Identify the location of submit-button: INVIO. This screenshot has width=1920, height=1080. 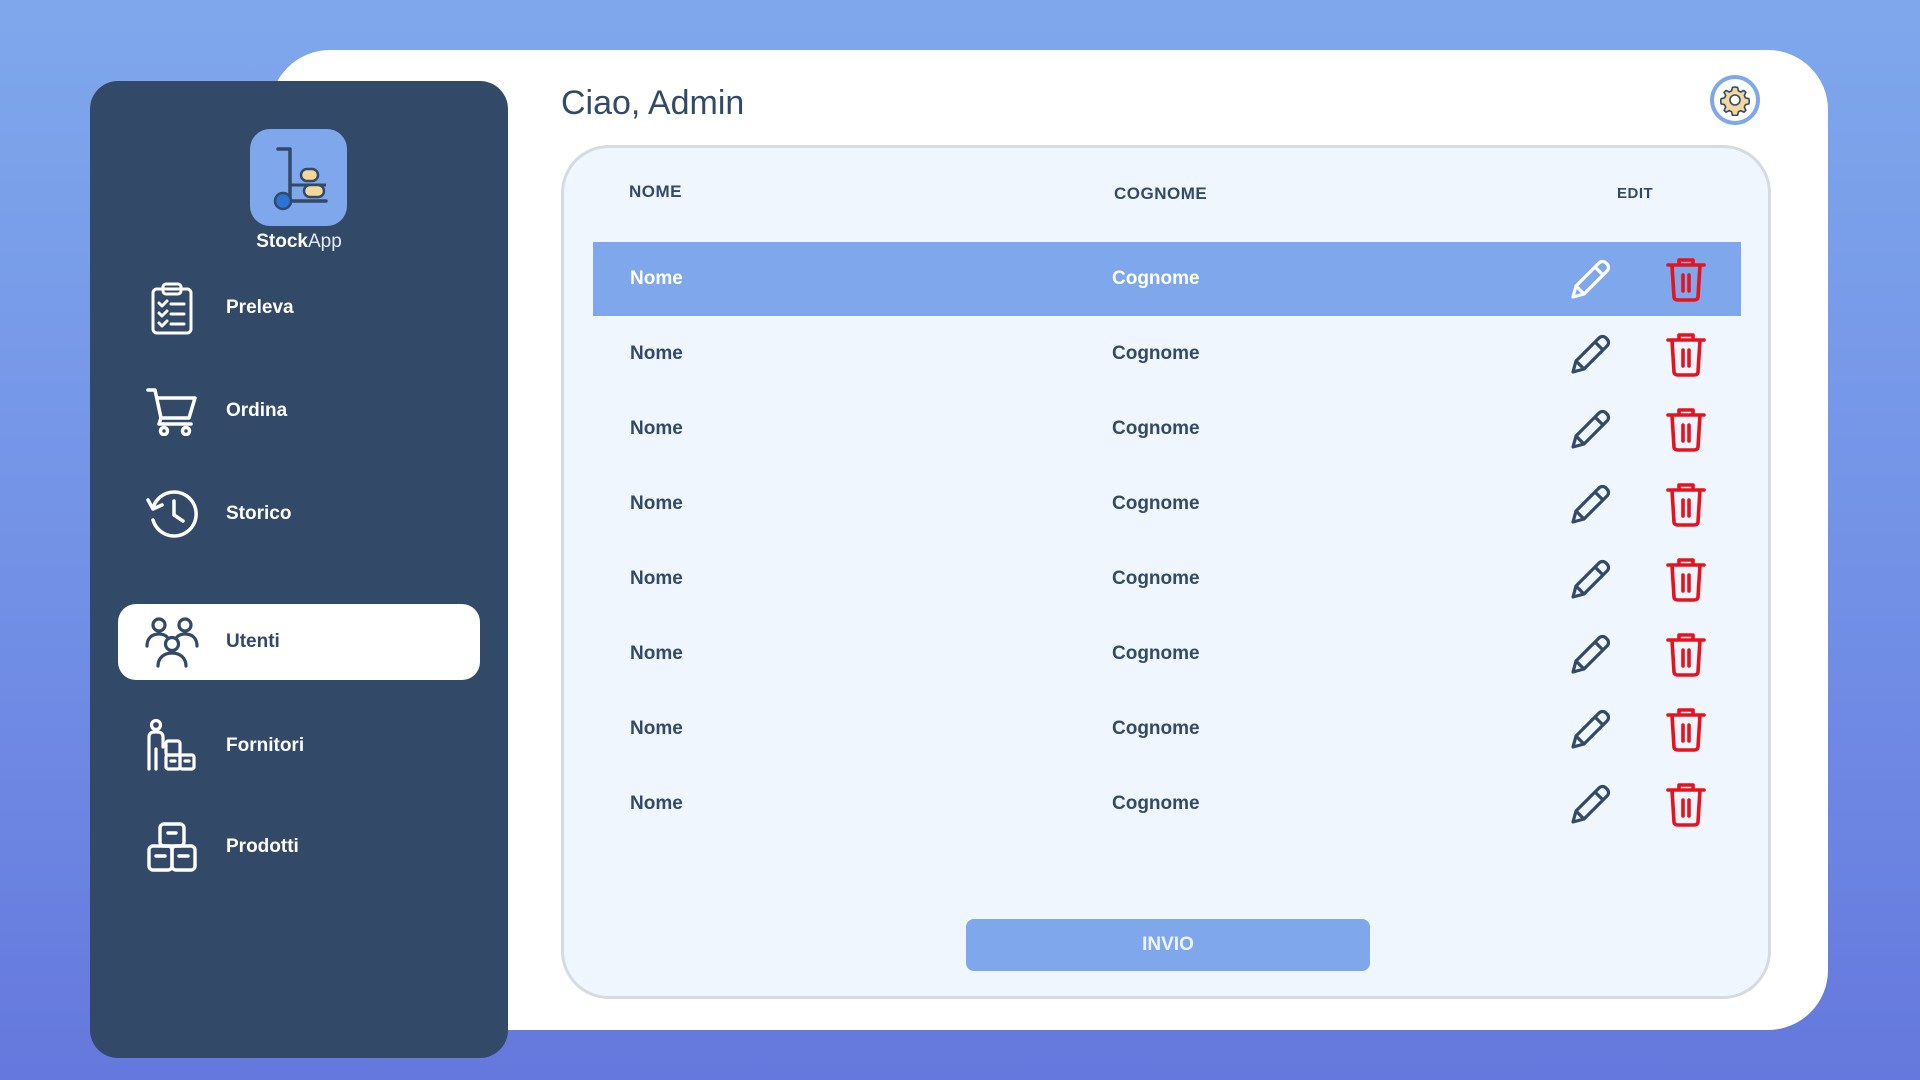
(1168, 945).